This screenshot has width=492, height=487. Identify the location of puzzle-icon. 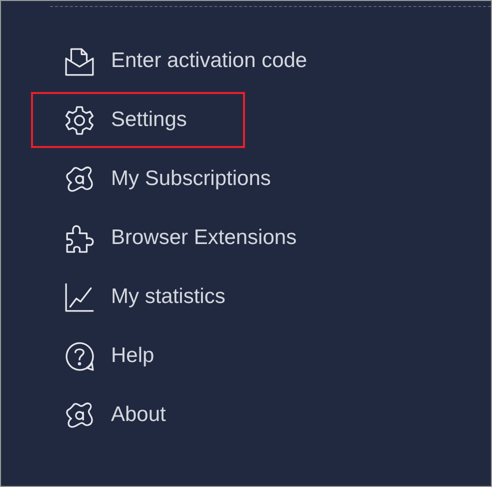
(79, 238).